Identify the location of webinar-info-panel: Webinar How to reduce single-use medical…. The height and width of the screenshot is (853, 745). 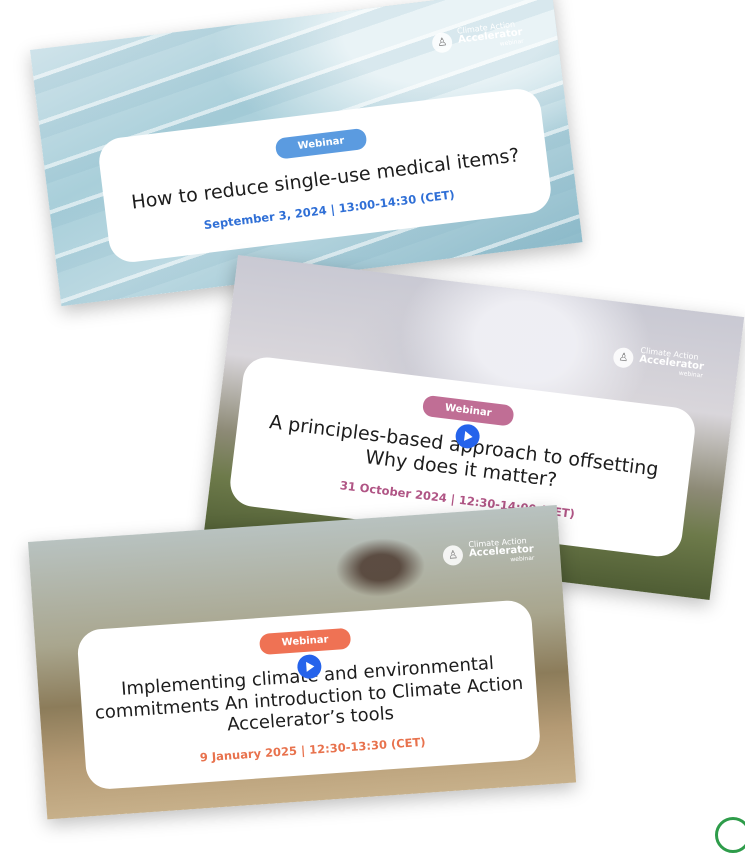
(325, 175).